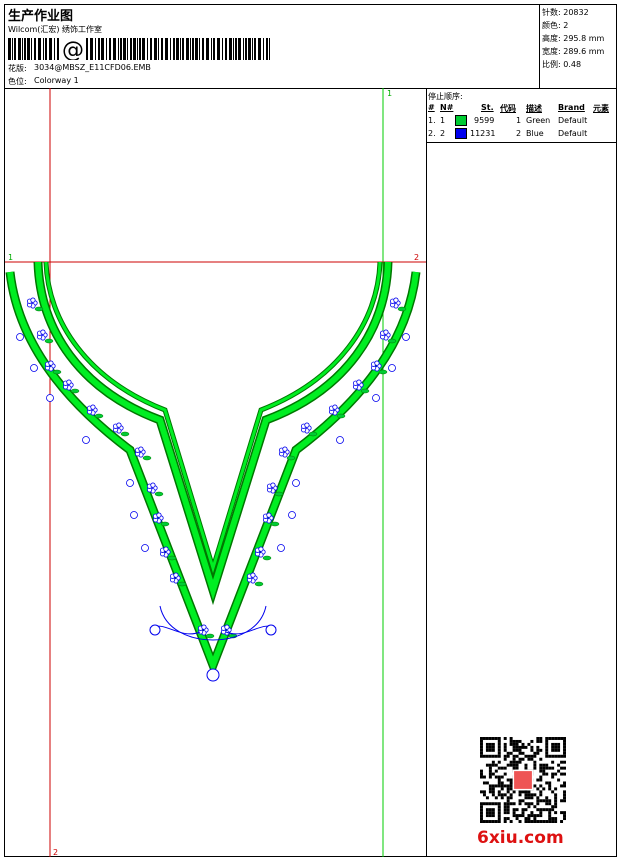  Describe the element at coordinates (520, 838) in the screenshot. I see `watermark: 6xiu.com` at that location.